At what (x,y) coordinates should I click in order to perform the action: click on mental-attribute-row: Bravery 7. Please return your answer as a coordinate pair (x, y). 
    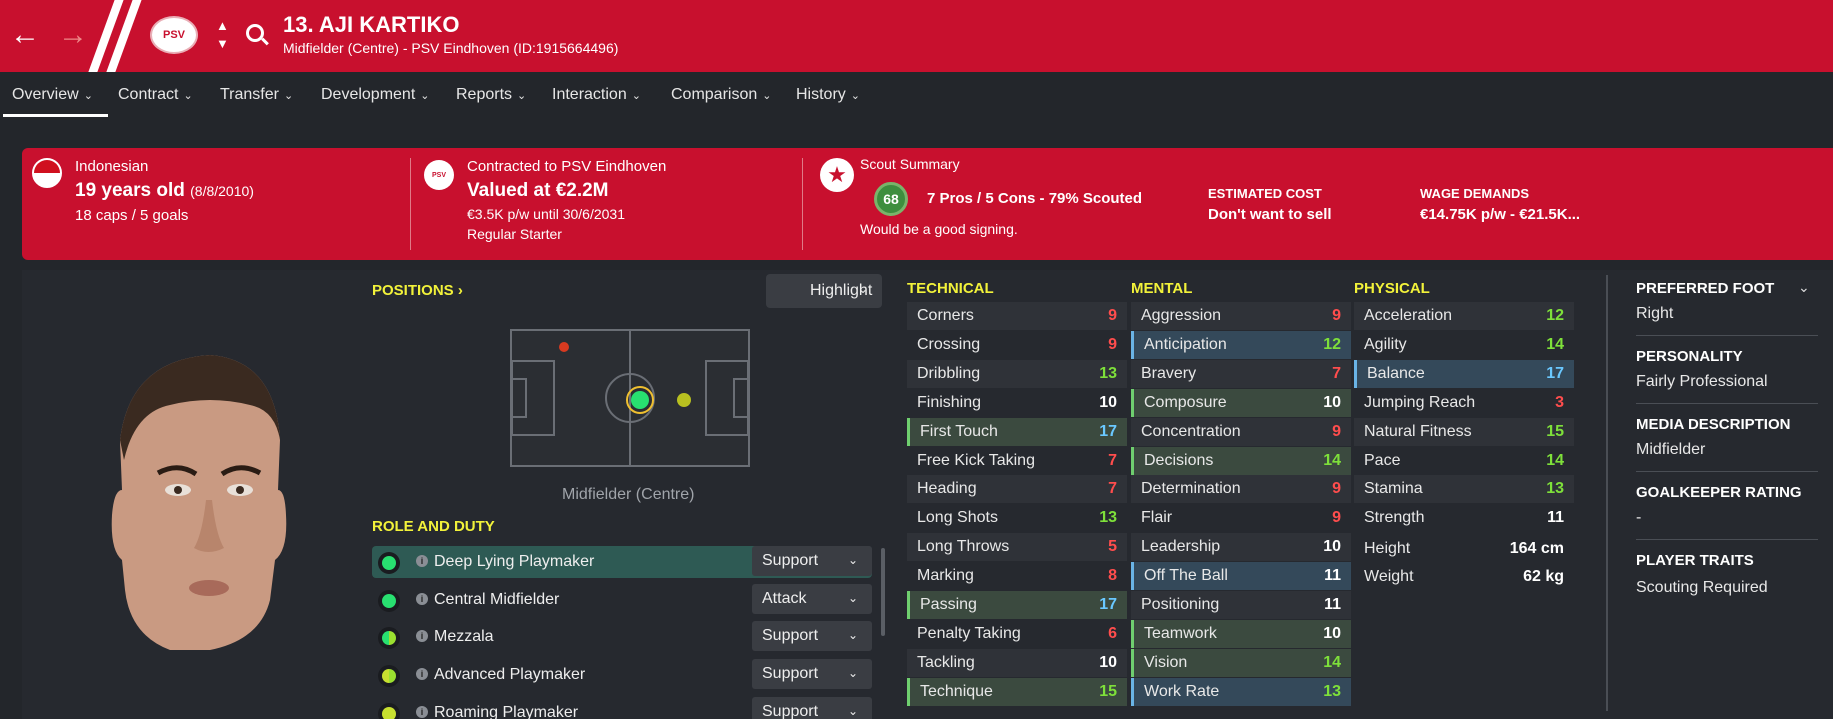
    Looking at the image, I should click on (1241, 373).